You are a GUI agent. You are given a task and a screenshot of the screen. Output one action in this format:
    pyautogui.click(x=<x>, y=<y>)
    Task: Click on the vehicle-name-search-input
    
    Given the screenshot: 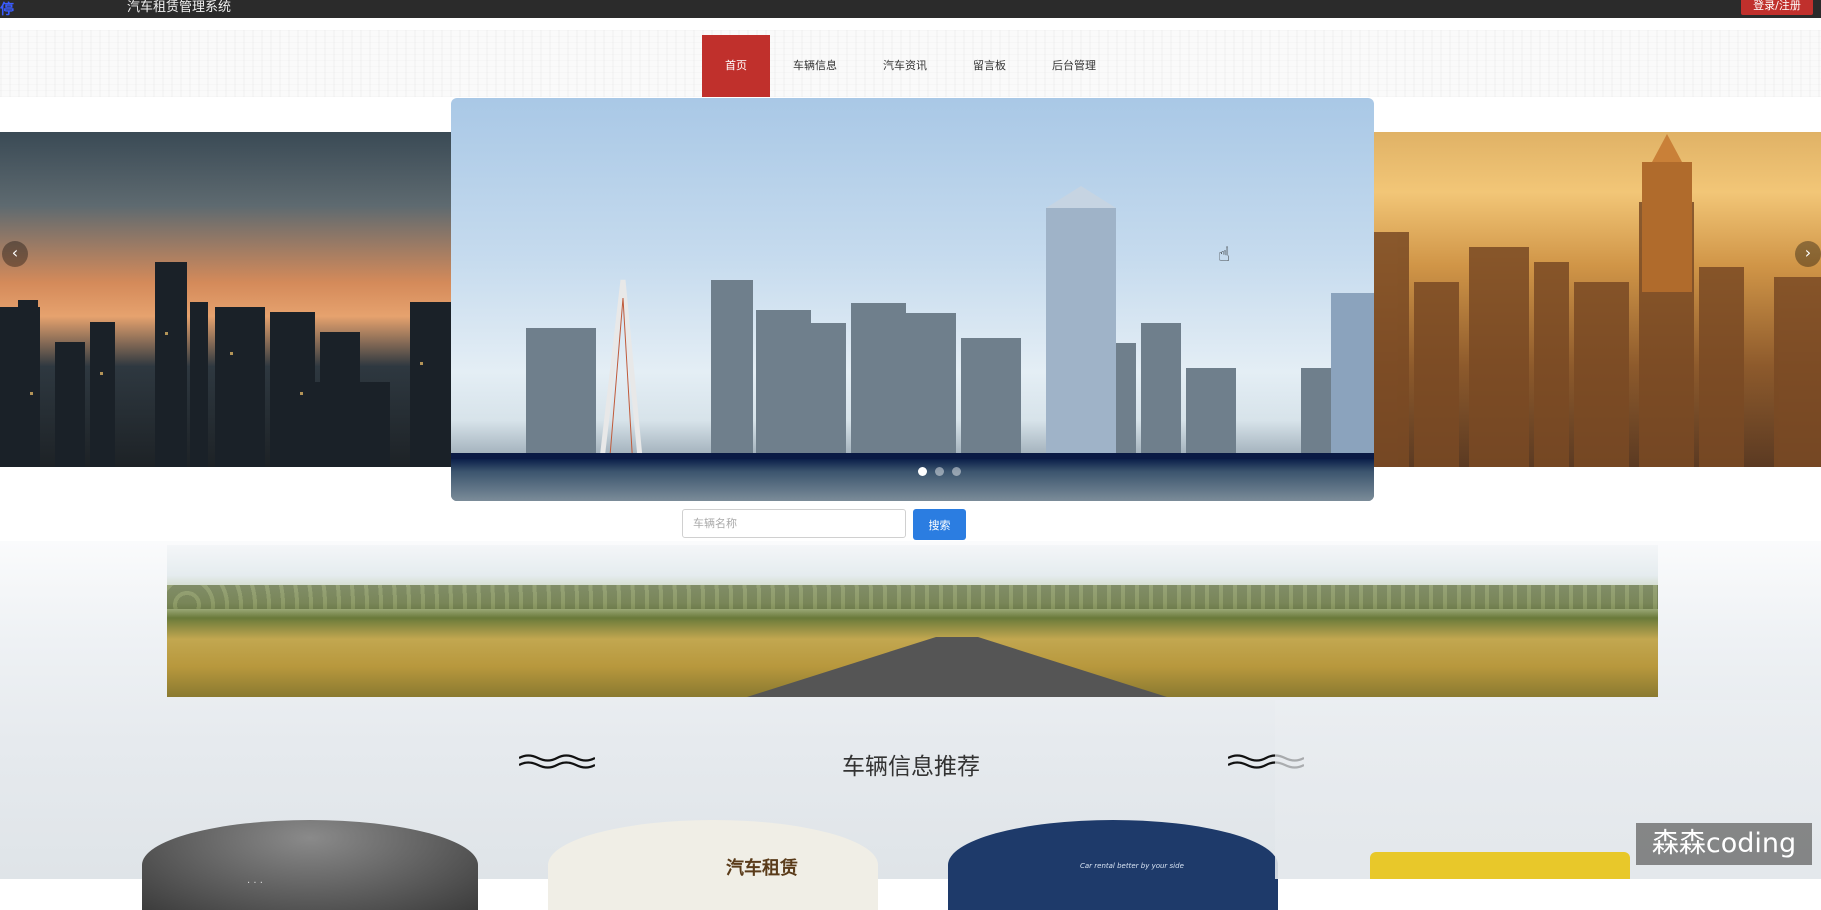 What is the action you would take?
    pyautogui.click(x=794, y=523)
    